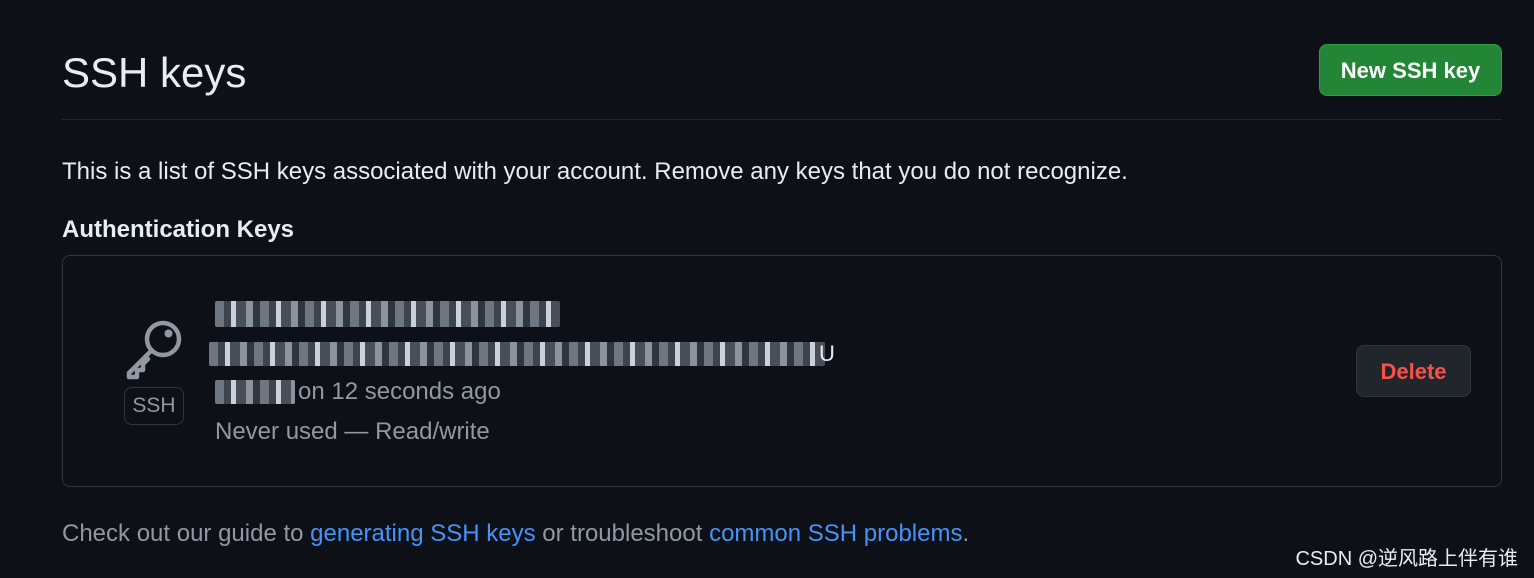  I want to click on new-ssh-key-button: New SSH key, so click(1410, 70).